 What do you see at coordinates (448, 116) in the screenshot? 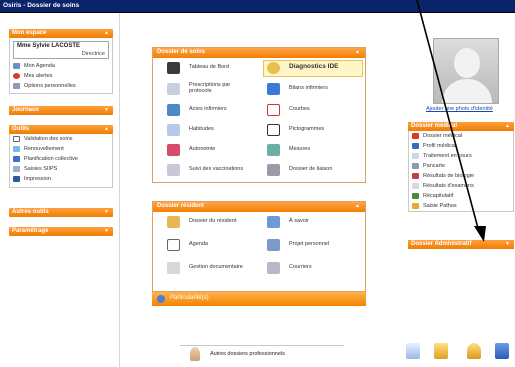
I see `arrow-line` at bounding box center [448, 116].